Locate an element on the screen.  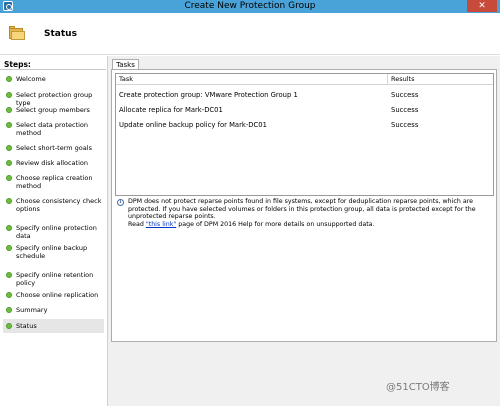
table-header: Task Results is located at coordinates (304, 79).